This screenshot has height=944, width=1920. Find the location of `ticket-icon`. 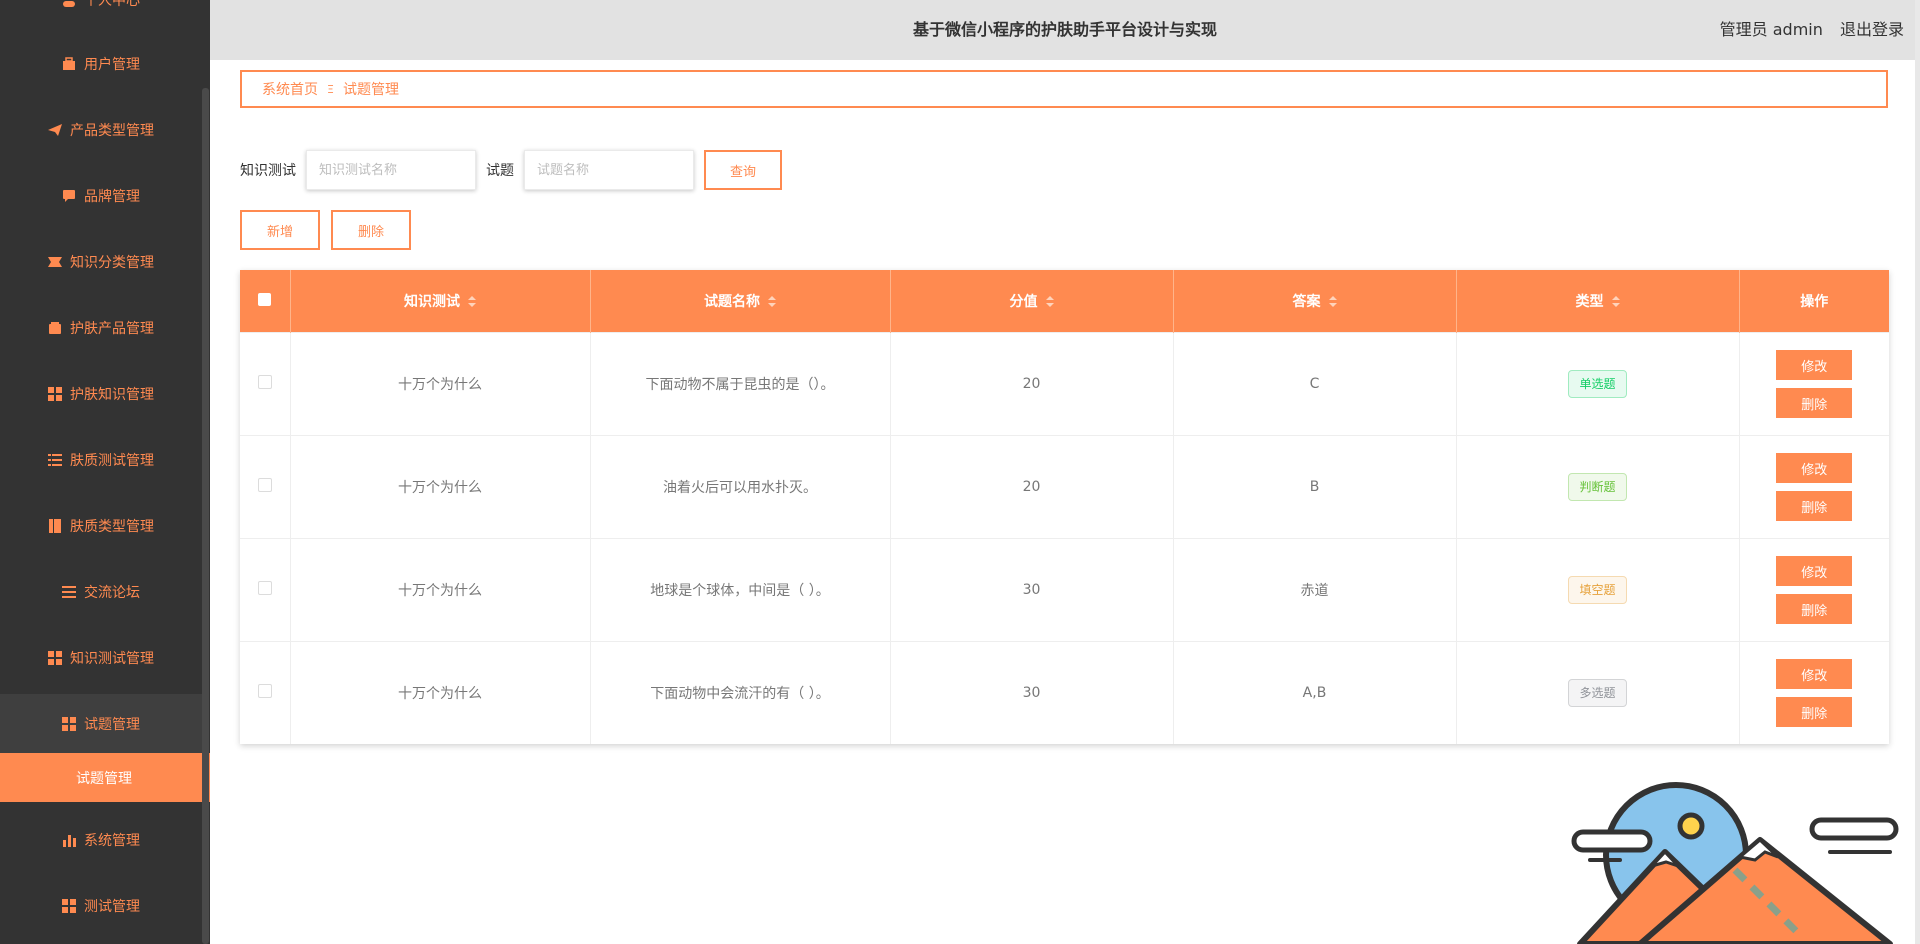

ticket-icon is located at coordinates (55, 262).